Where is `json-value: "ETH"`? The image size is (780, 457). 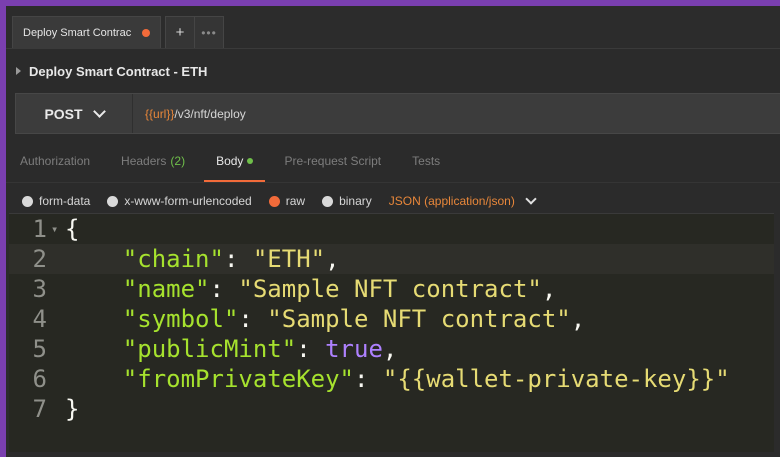 json-value: "ETH" is located at coordinates (289, 259).